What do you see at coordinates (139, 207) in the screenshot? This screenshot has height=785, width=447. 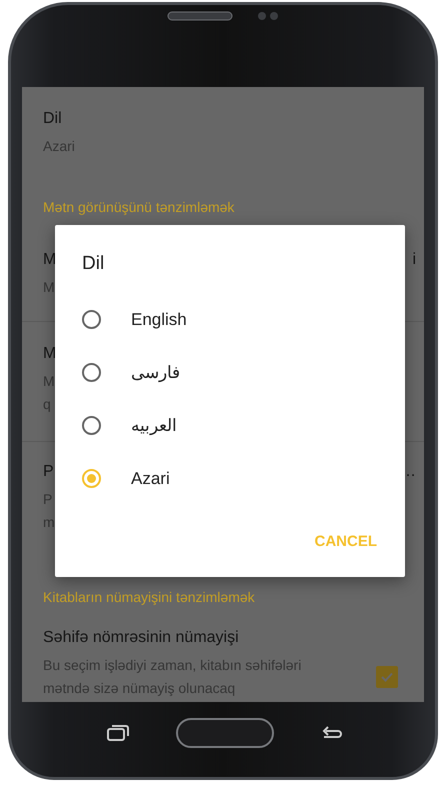 I see `section-header: Mətn görünüşünü tənzimləmək` at bounding box center [139, 207].